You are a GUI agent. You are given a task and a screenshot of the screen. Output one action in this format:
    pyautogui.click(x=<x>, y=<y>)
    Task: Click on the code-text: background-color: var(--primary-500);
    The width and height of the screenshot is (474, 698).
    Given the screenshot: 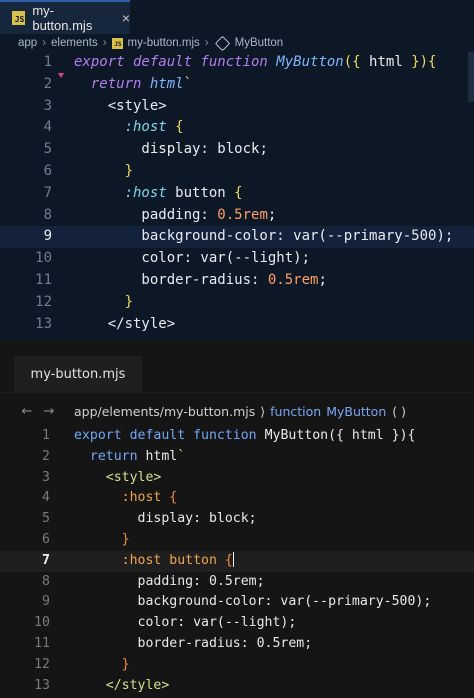 What is the action you would take?
    pyautogui.click(x=253, y=602)
    